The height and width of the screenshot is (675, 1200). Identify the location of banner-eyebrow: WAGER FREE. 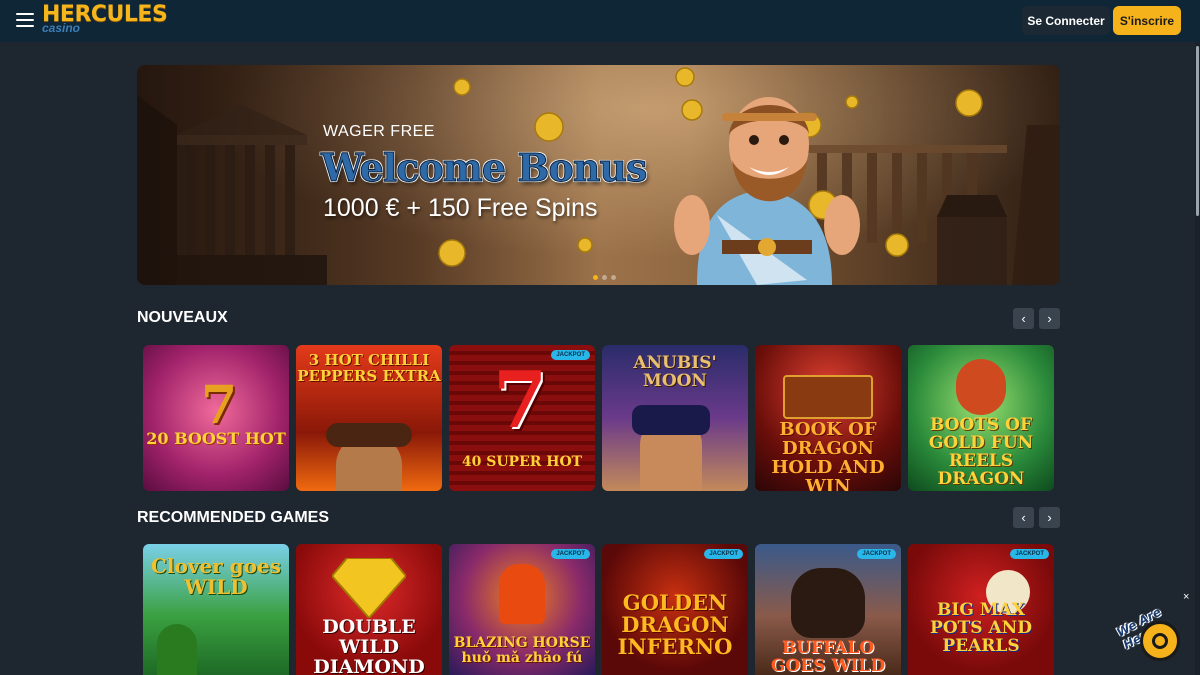
(379, 131).